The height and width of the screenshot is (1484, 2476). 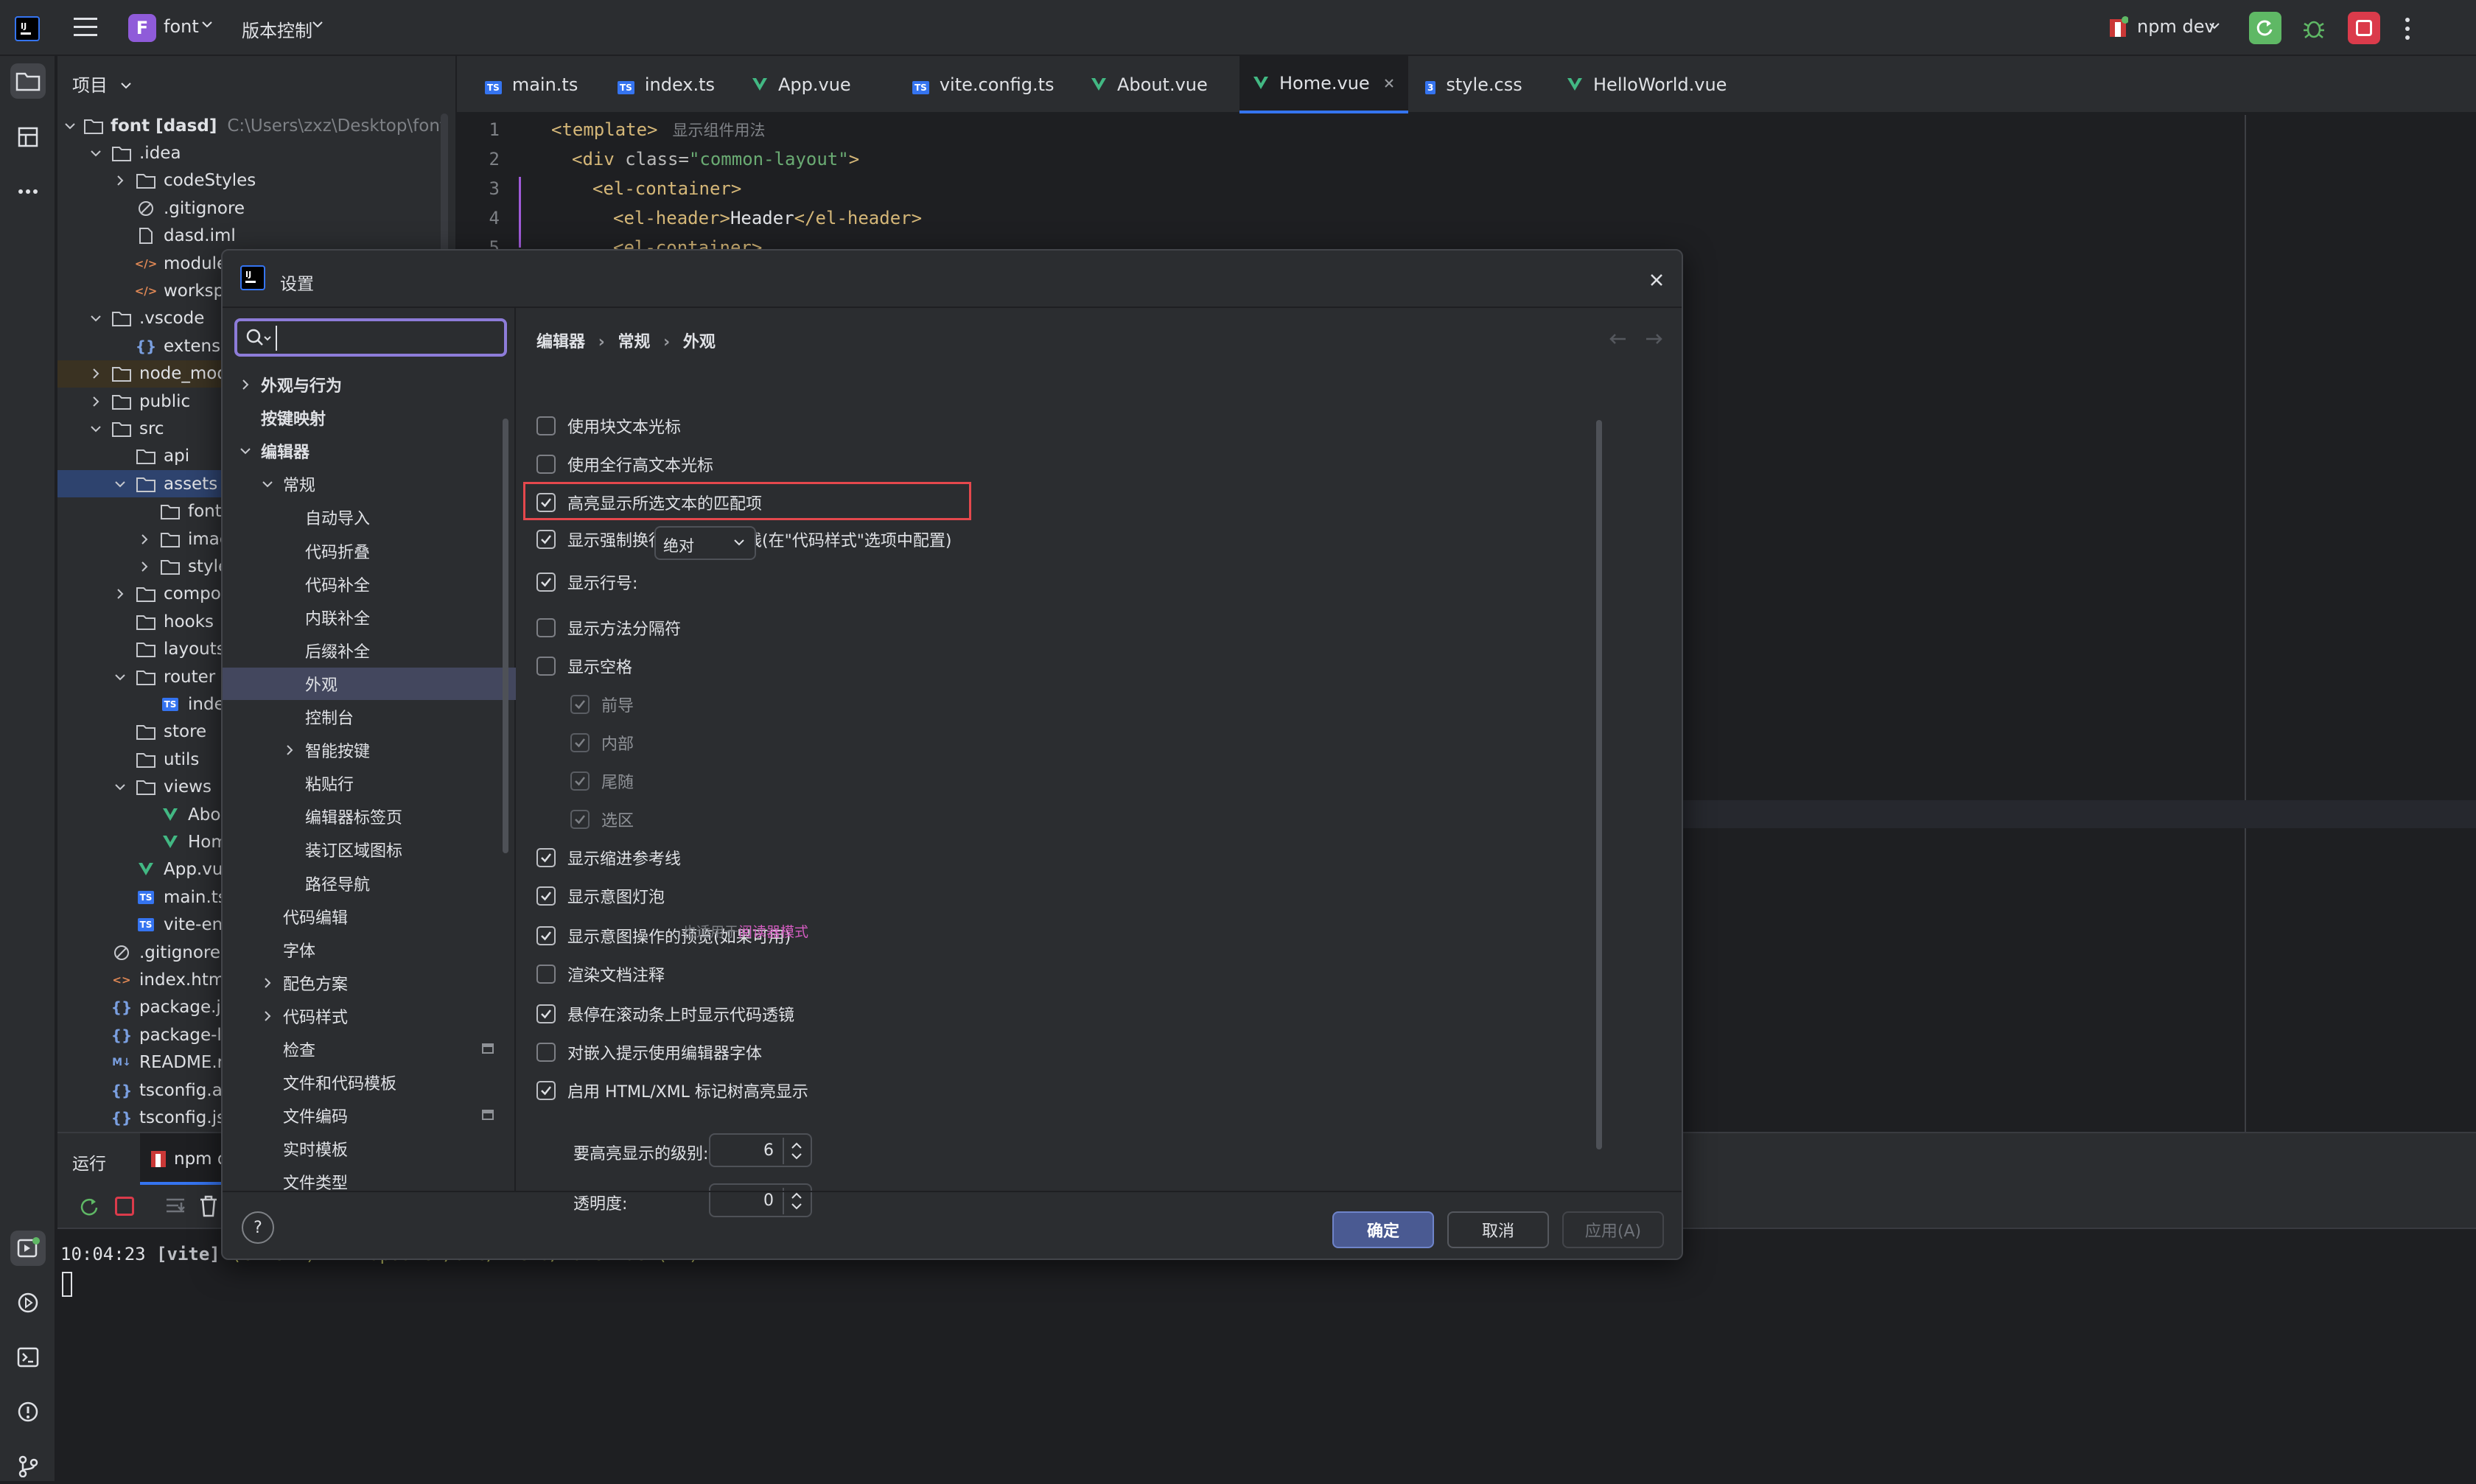 What do you see at coordinates (634, 342) in the screenshot?
I see `breadcrumb-item: 常规` at bounding box center [634, 342].